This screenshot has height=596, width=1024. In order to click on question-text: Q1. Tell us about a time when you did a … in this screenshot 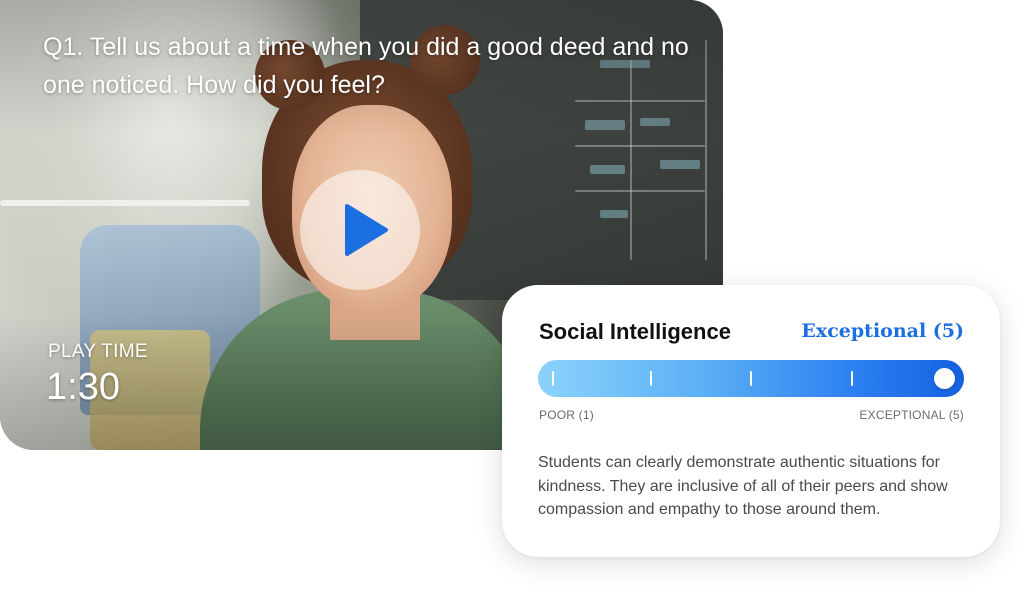, I will do `click(366, 66)`.